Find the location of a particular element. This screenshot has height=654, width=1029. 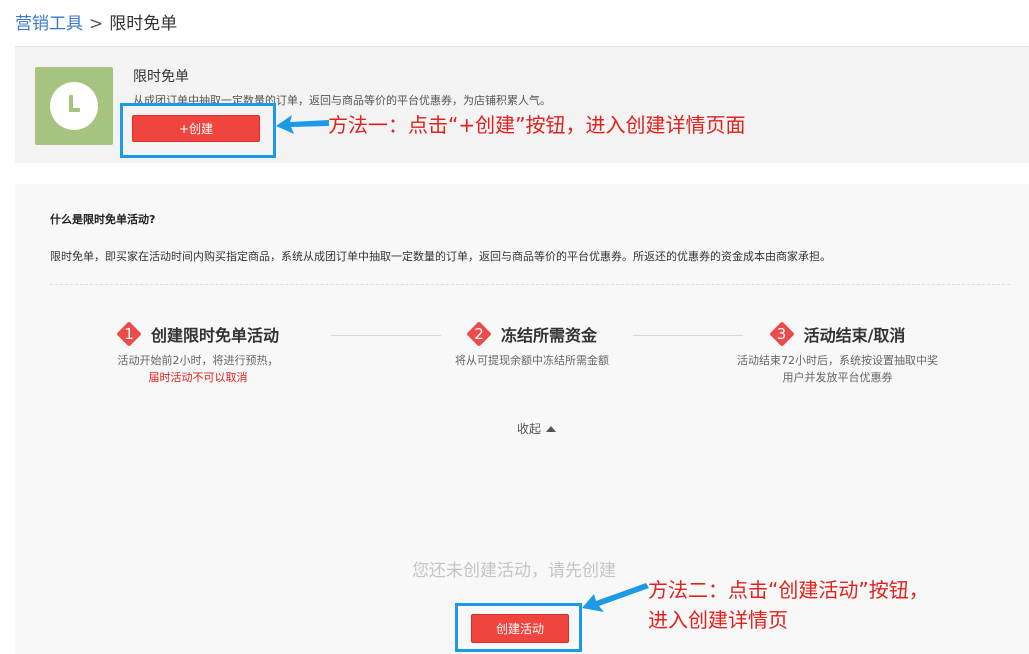

step-number-badge: 3 is located at coordinates (782, 334).